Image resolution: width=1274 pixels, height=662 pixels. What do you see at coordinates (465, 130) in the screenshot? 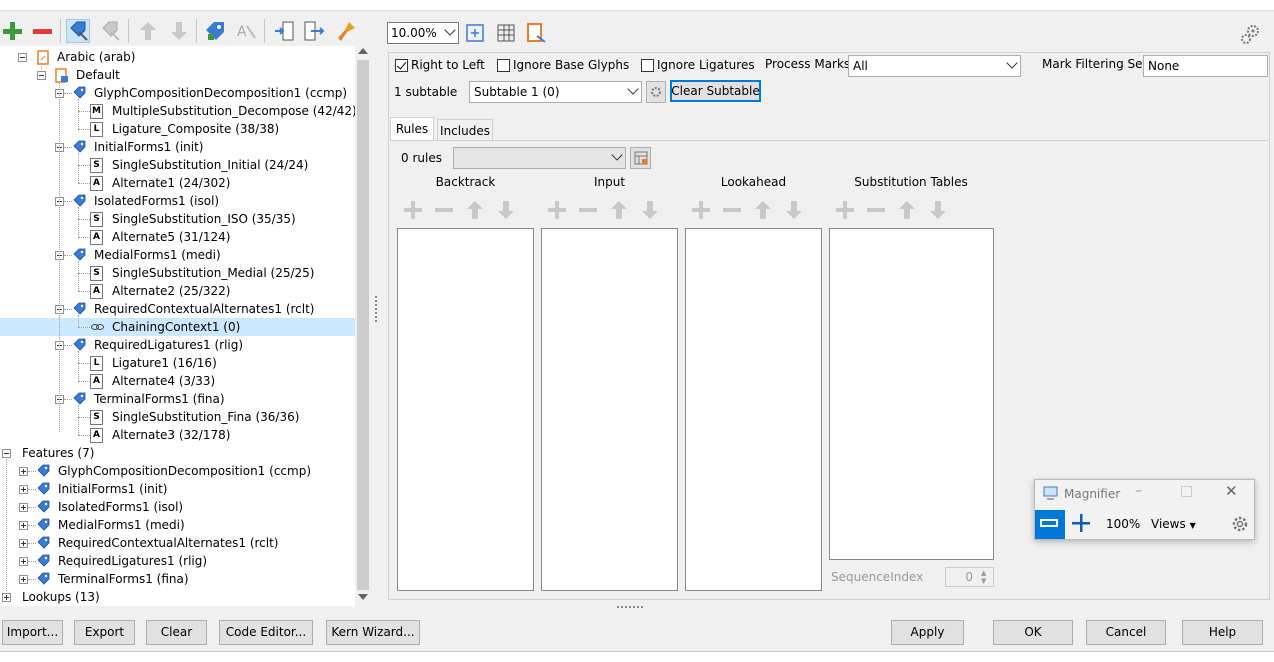
I see `tab-includes: Includes` at bounding box center [465, 130].